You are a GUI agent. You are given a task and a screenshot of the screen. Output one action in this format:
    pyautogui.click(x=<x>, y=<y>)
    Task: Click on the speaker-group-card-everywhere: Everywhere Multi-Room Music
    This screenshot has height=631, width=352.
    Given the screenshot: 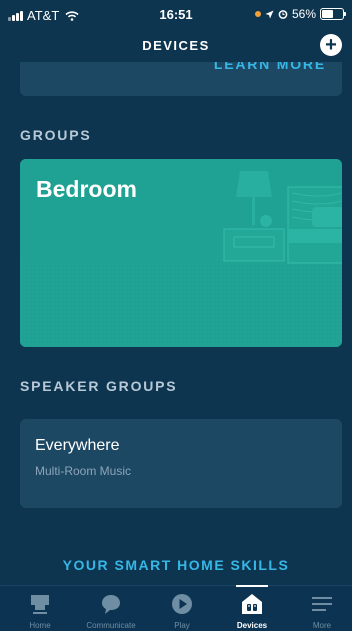 What is the action you would take?
    pyautogui.click(x=181, y=463)
    